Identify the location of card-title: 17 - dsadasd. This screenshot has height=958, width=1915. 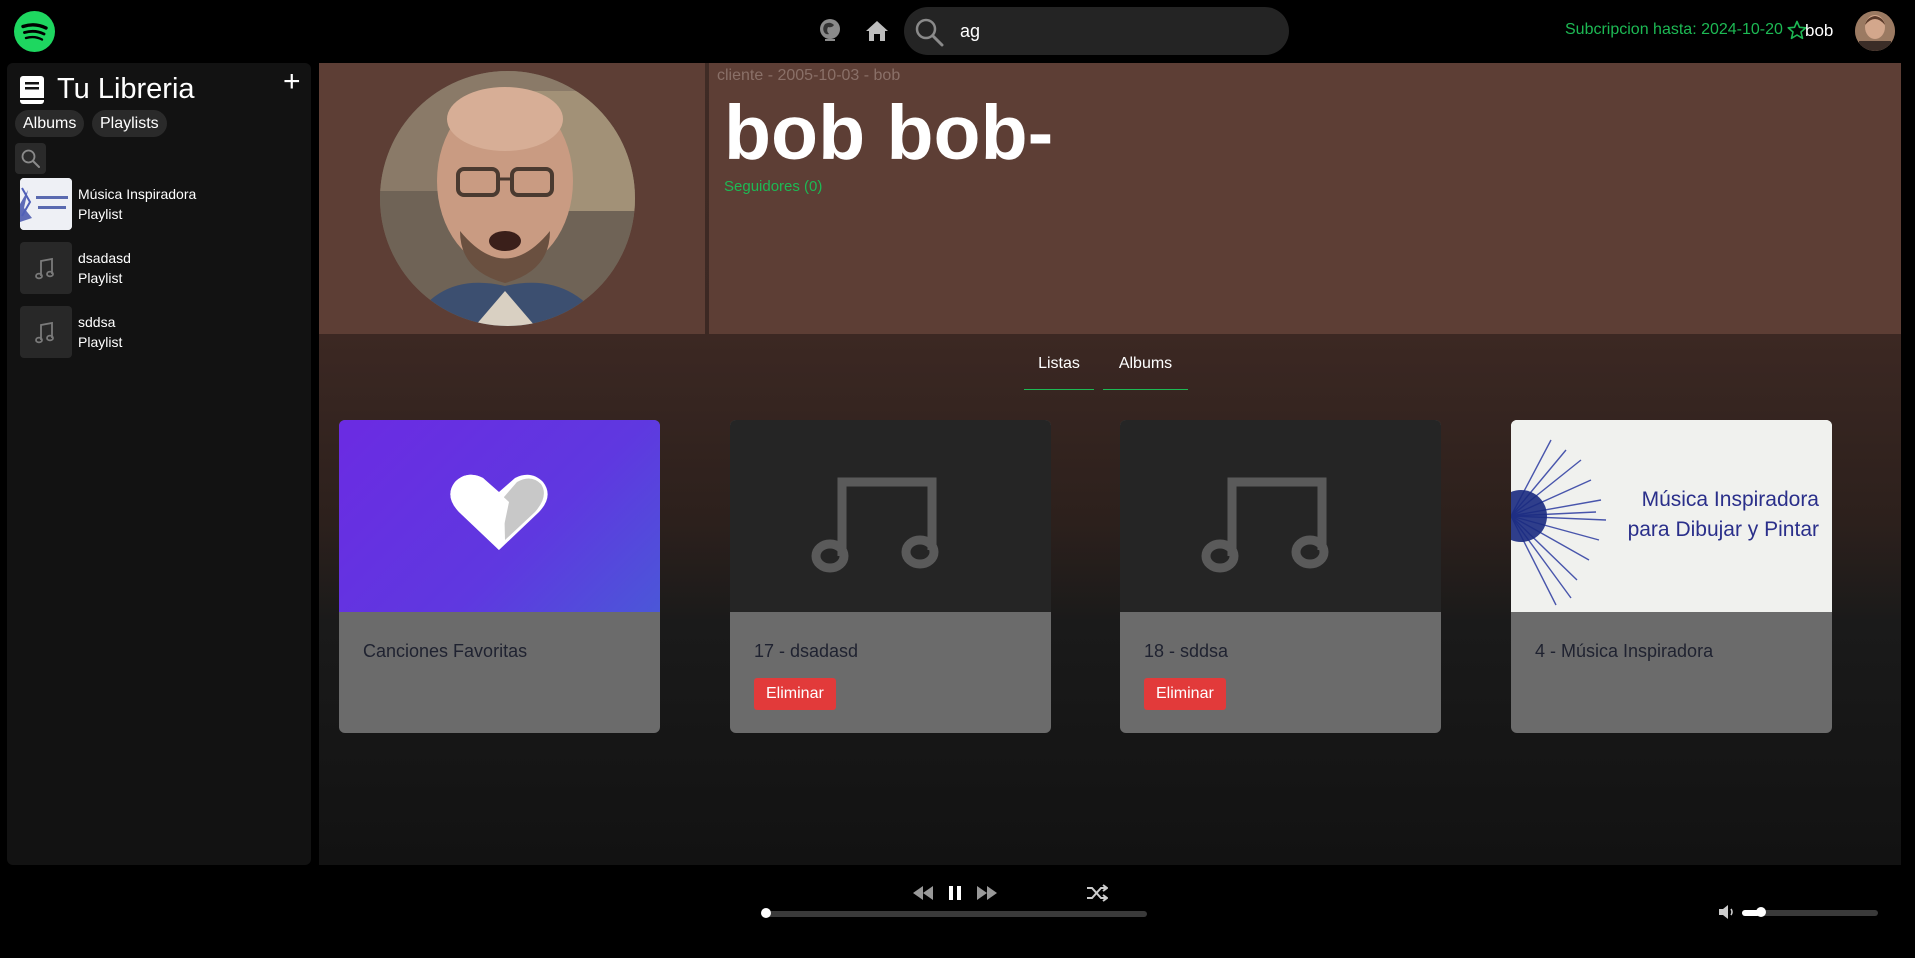
(806, 651).